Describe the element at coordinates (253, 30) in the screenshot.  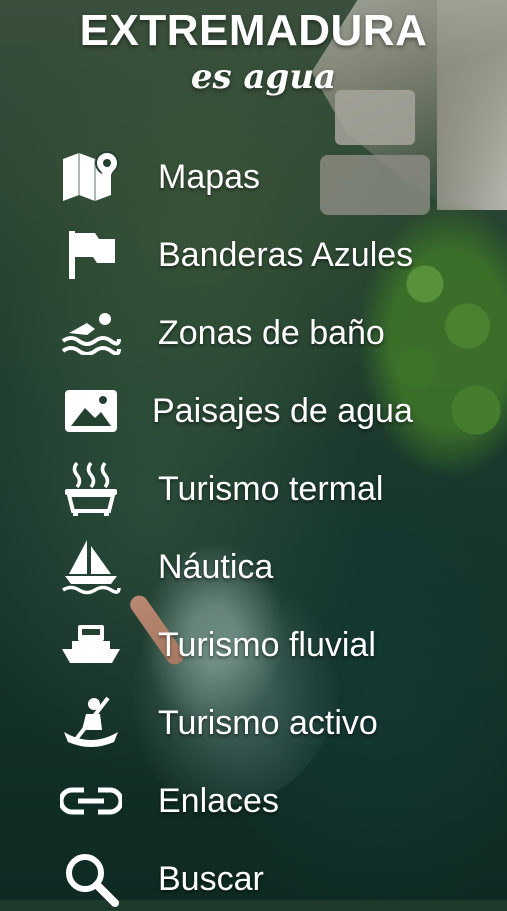
I see `app-title: EXTREMADURA` at that location.